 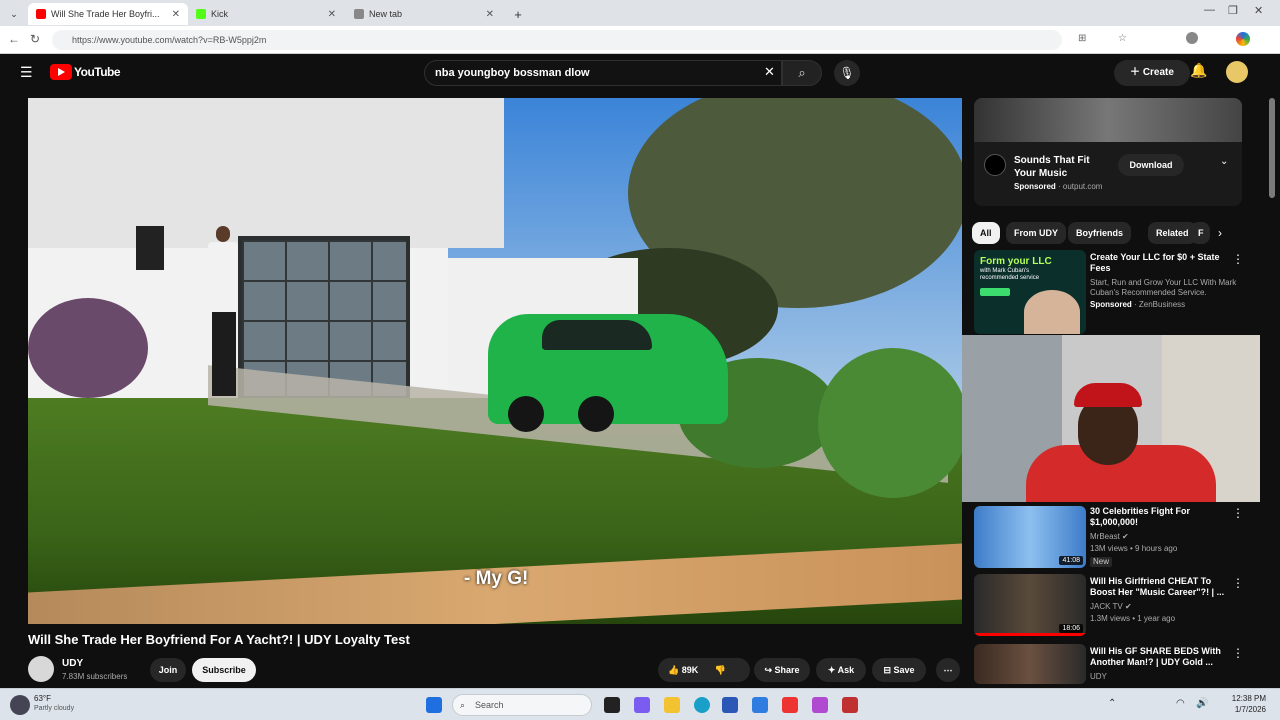 I want to click on chevron-right-icon: ›, so click(x=1220, y=233).